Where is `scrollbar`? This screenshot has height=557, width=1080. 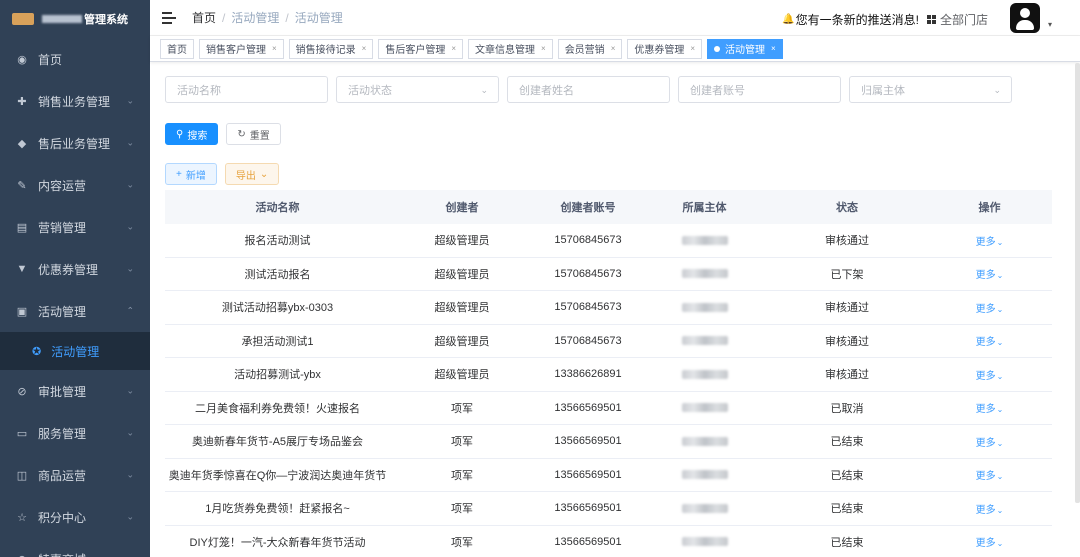 scrollbar is located at coordinates (1077, 283).